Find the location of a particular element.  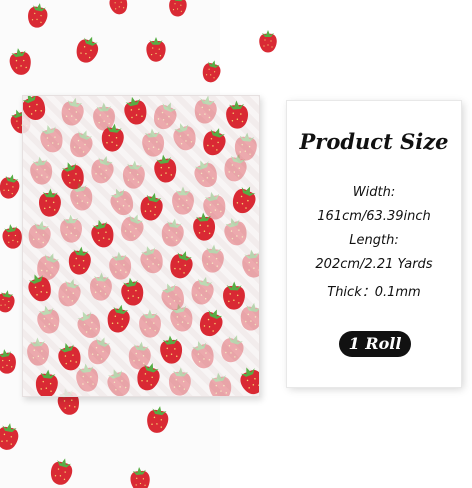

width-label: Width: is located at coordinates (374, 192).